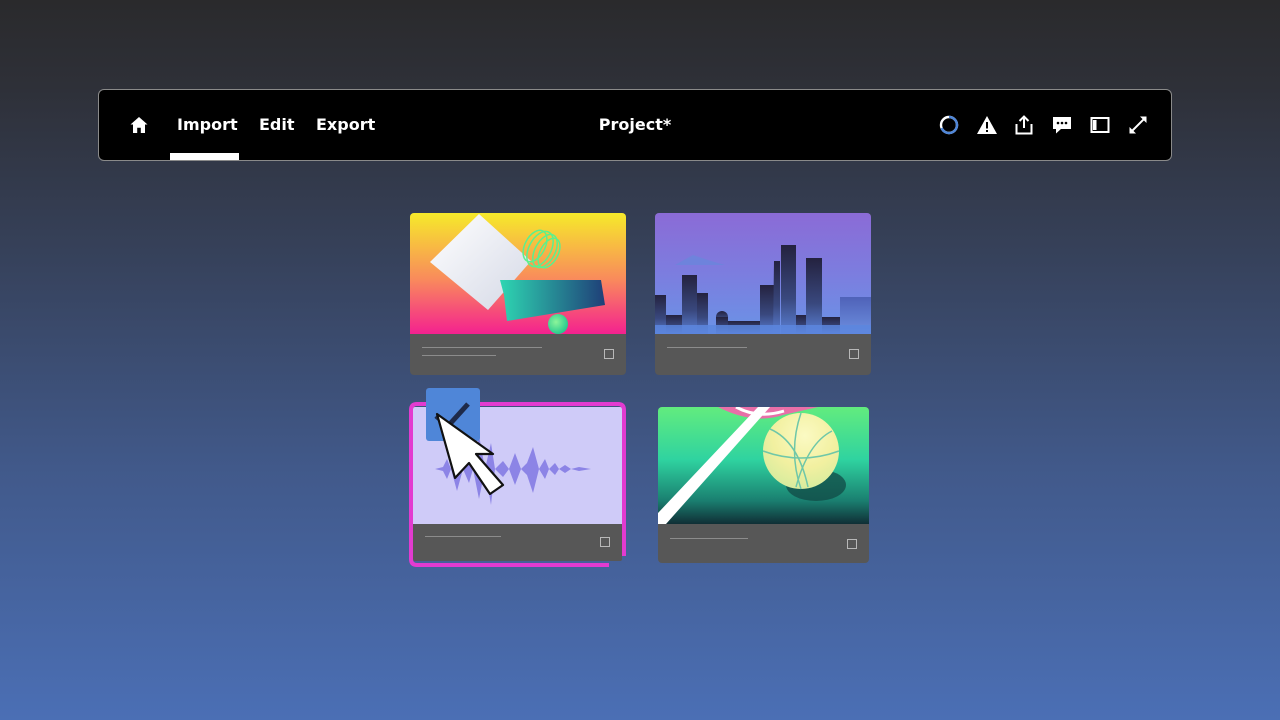 The width and height of the screenshot is (1280, 720). I want to click on tab-export: Export, so click(345, 125).